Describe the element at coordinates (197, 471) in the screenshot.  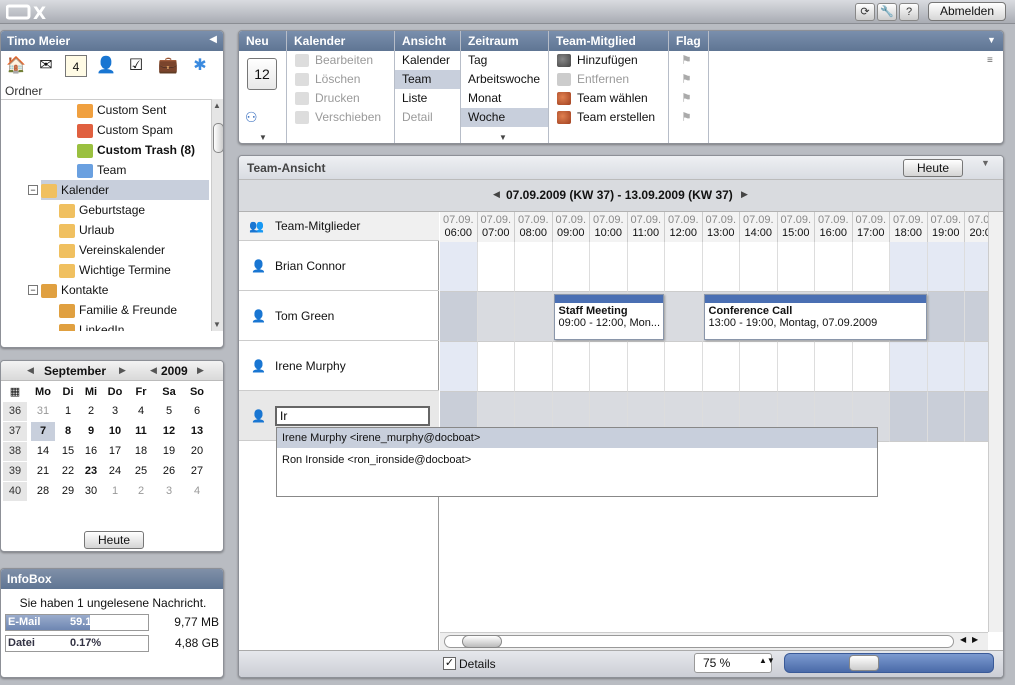
I see `calendar-day: 27` at that location.